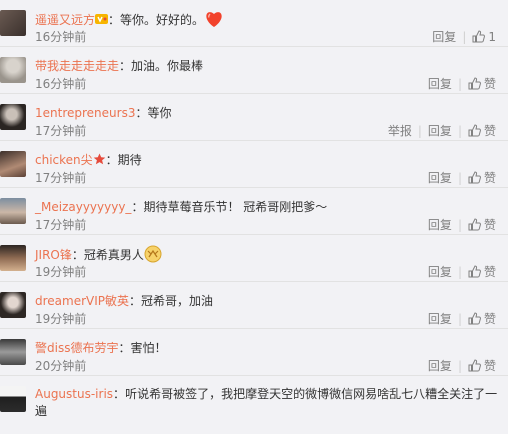  Describe the element at coordinates (492, 36) in the screenshot. I see `like-count: 1` at that location.